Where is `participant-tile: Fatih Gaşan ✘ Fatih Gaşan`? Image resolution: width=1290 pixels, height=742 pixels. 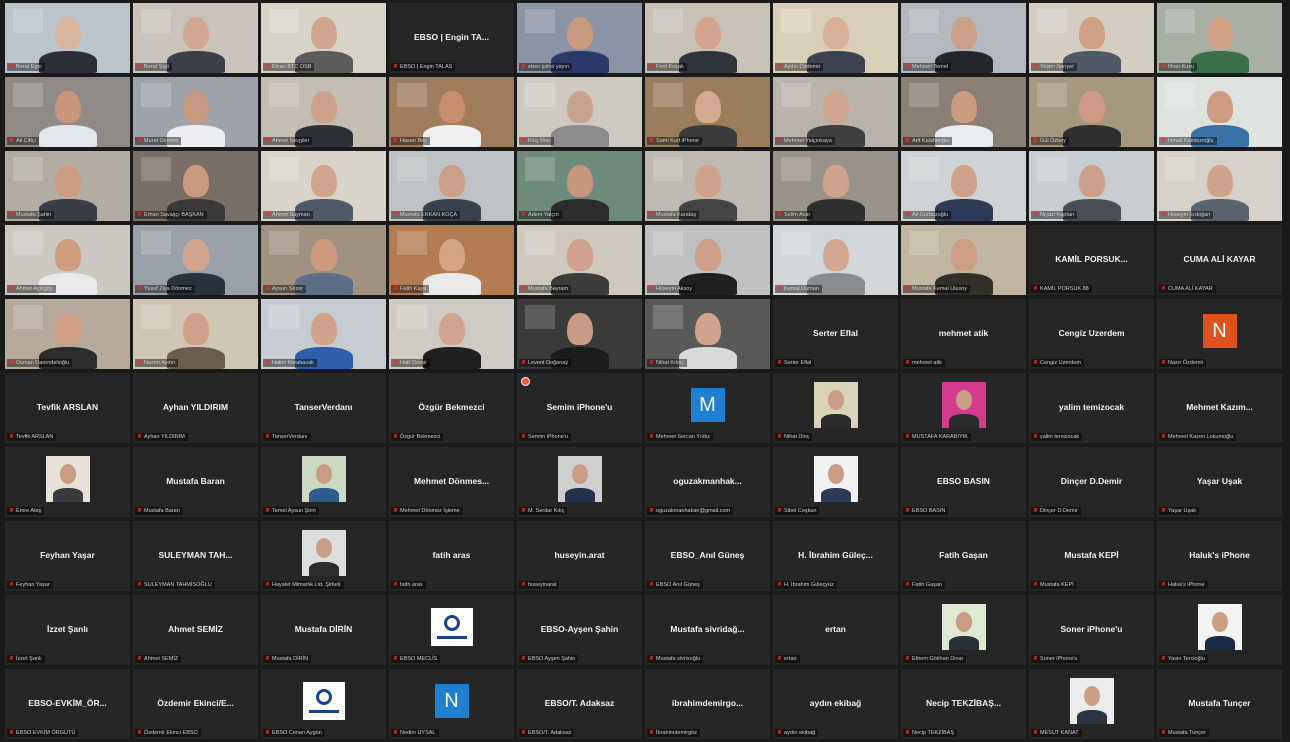 participant-tile: Fatih Gaşan ✘ Fatih Gaşan is located at coordinates (963, 556).